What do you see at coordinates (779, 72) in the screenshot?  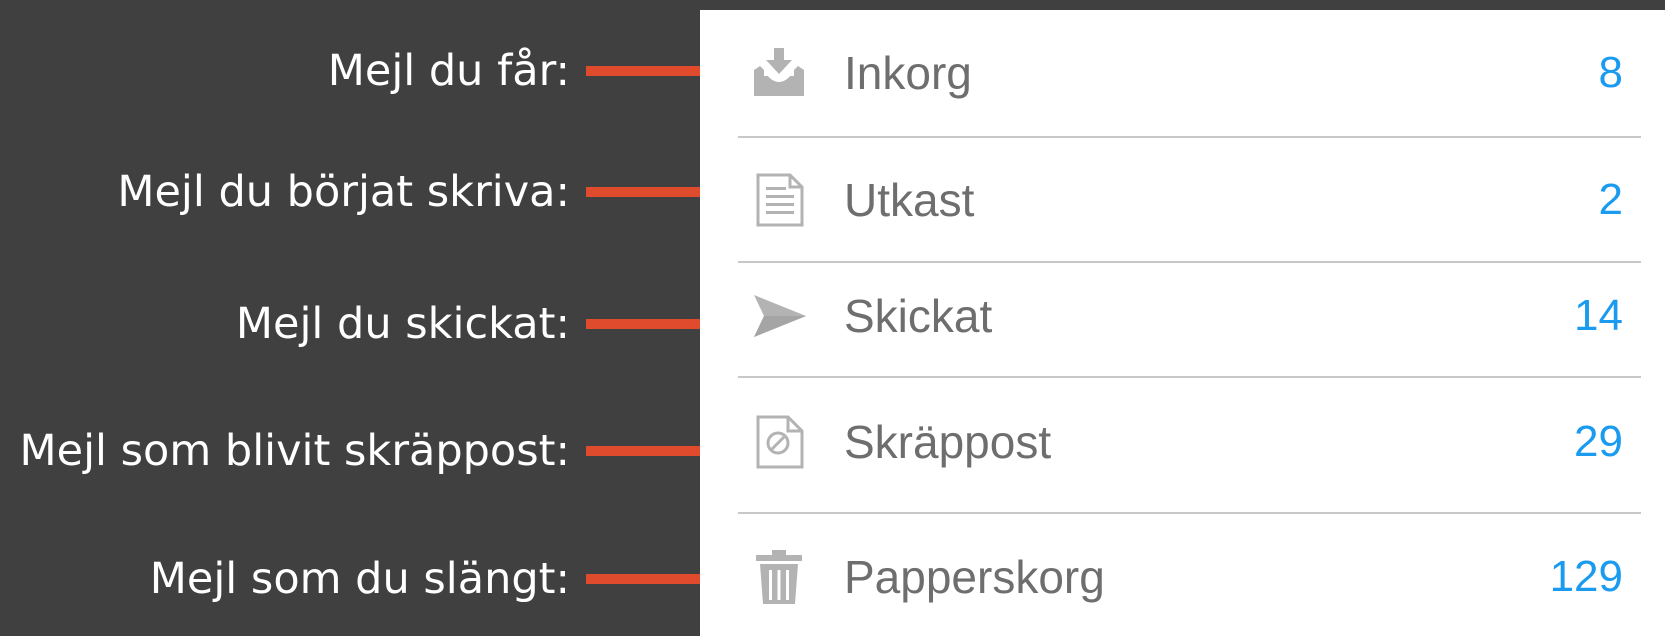 I see `inbox-icon` at bounding box center [779, 72].